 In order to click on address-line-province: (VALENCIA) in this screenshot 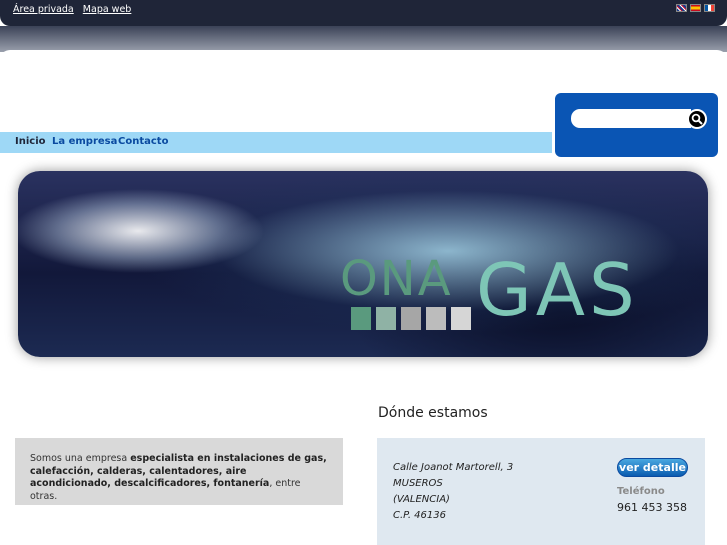, I will do `click(421, 499)`.